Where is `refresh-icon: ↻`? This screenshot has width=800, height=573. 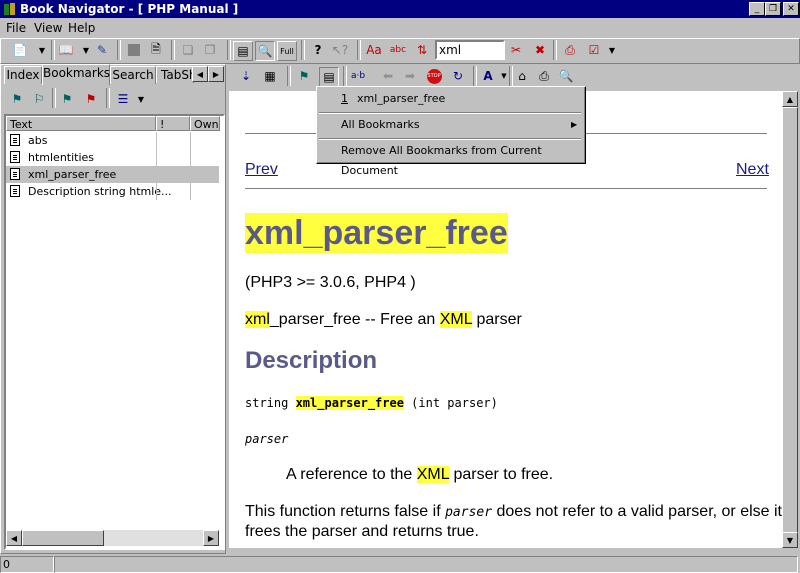 refresh-icon: ↻ is located at coordinates (458, 76).